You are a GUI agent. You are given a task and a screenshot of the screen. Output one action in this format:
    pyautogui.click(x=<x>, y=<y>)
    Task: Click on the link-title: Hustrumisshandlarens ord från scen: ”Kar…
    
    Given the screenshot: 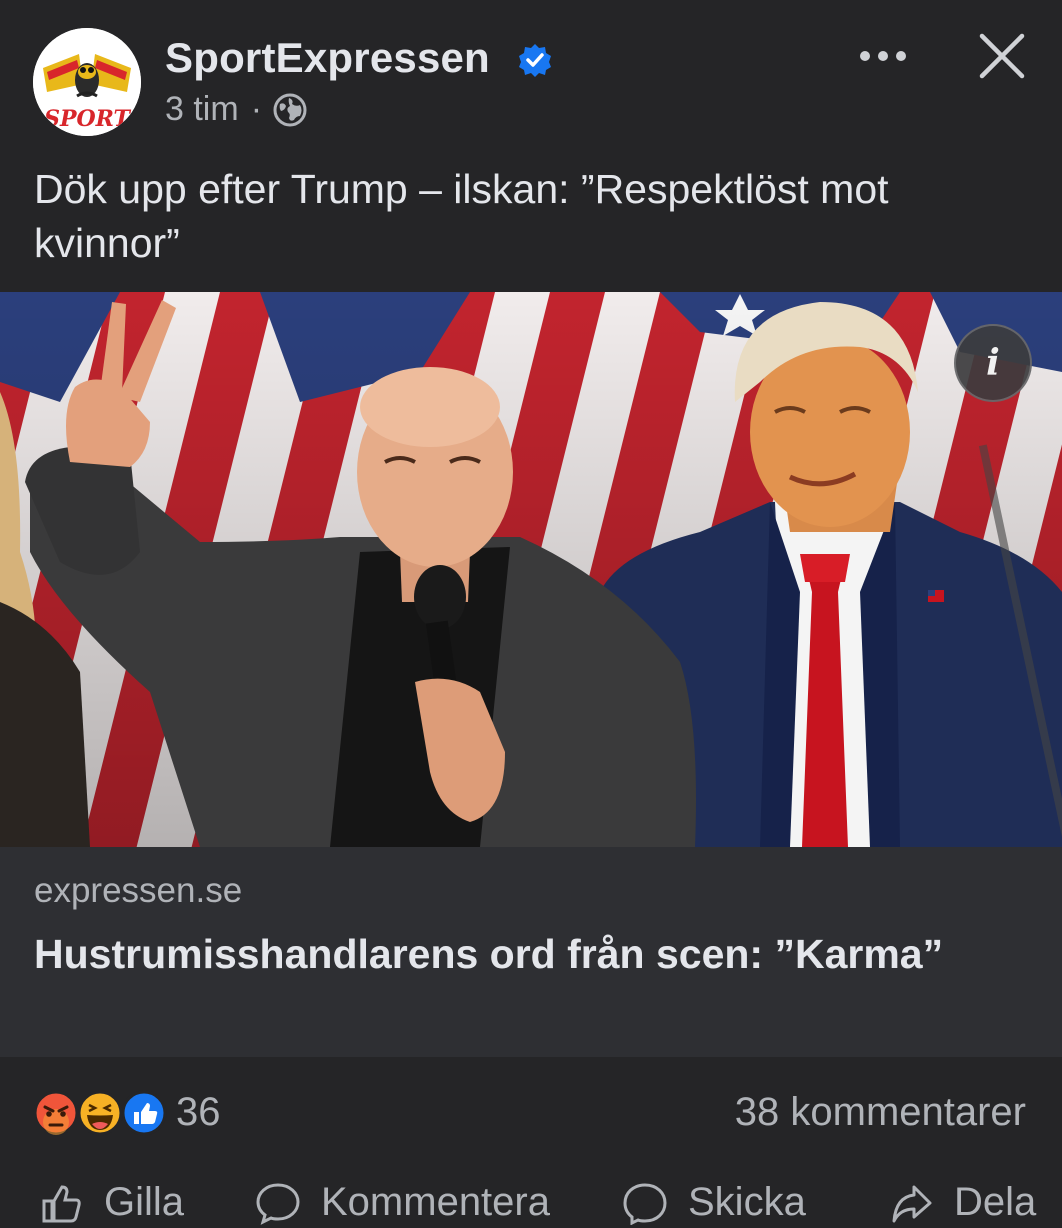 What is the action you would take?
    pyautogui.click(x=489, y=954)
    